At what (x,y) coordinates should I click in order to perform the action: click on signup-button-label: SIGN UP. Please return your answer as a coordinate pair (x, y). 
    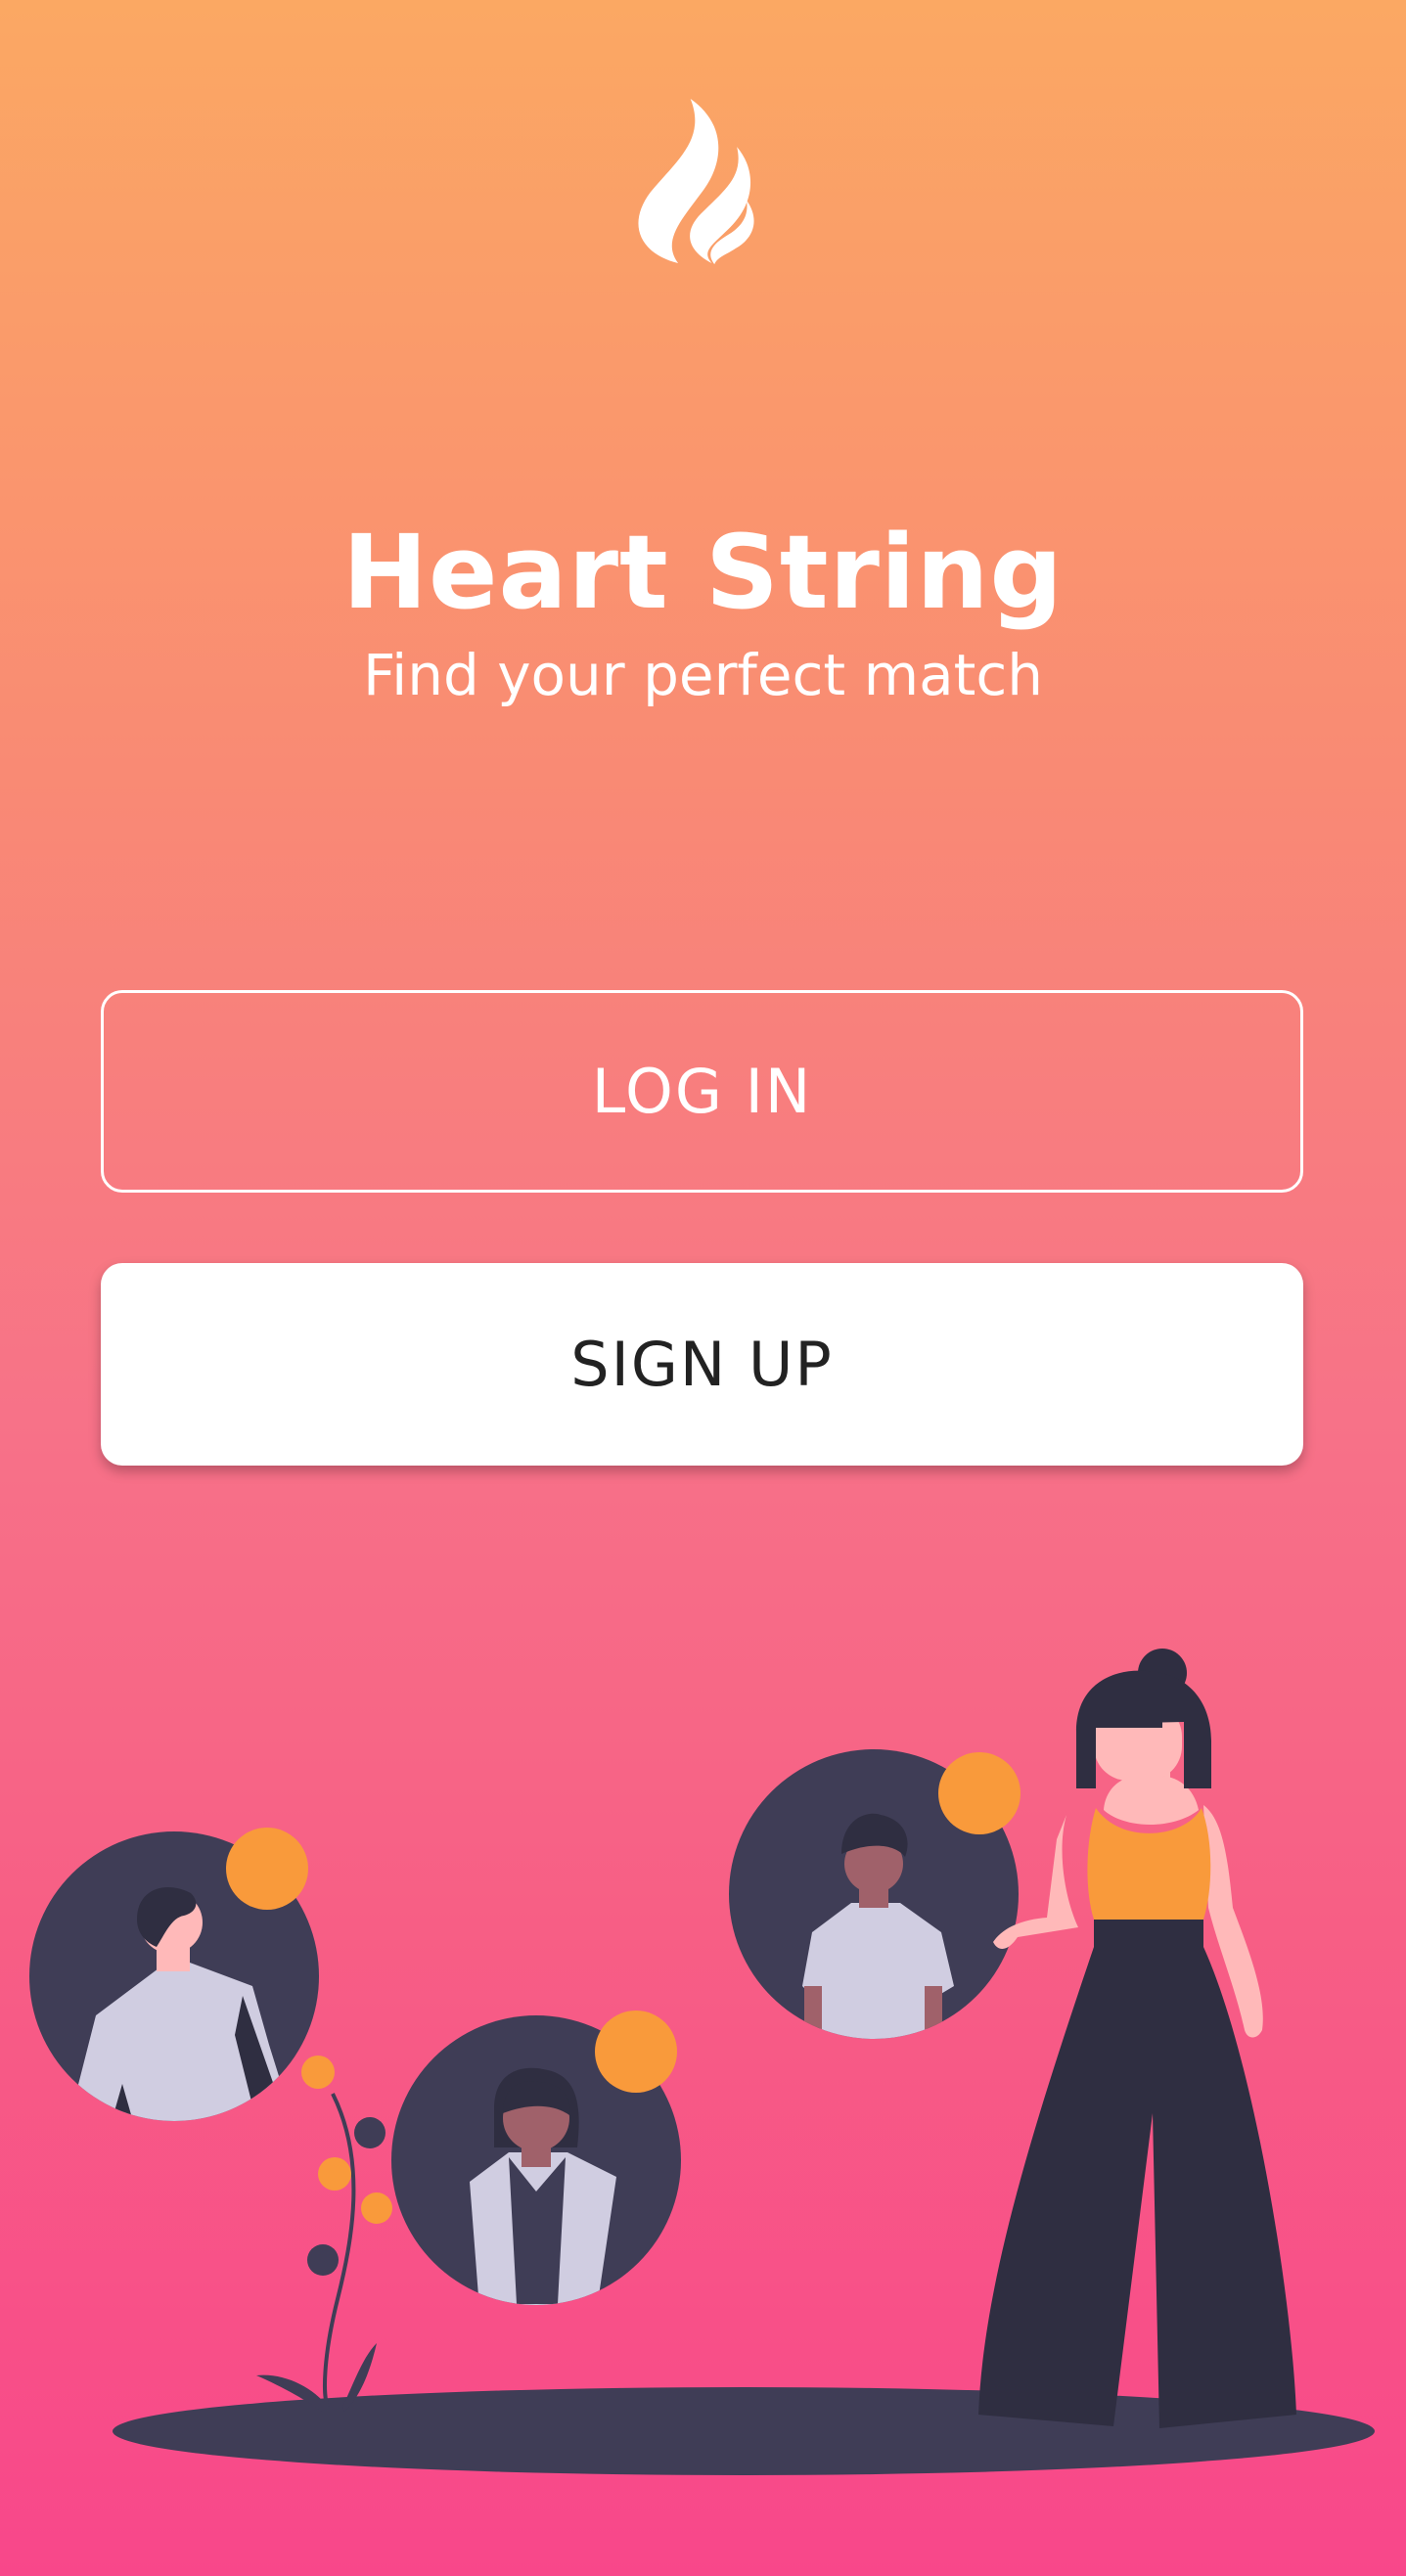
    Looking at the image, I should click on (702, 1364).